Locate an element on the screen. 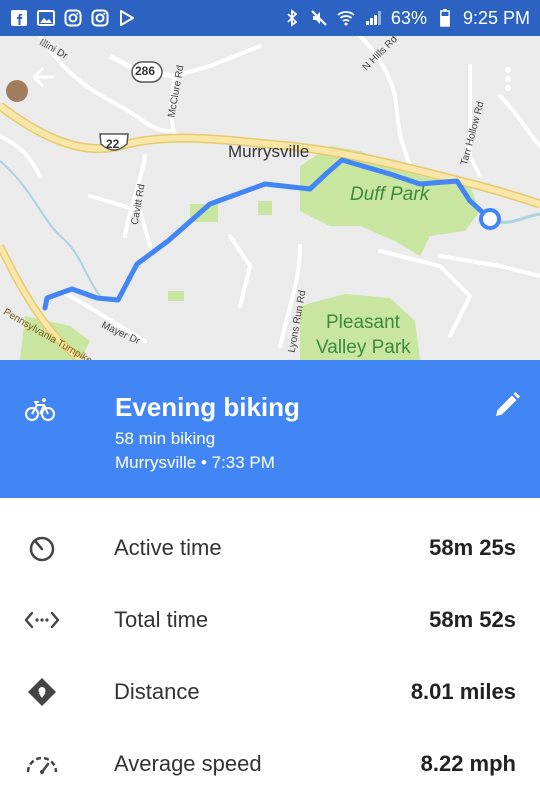  stat-value: 58m 52s is located at coordinates (472, 619).